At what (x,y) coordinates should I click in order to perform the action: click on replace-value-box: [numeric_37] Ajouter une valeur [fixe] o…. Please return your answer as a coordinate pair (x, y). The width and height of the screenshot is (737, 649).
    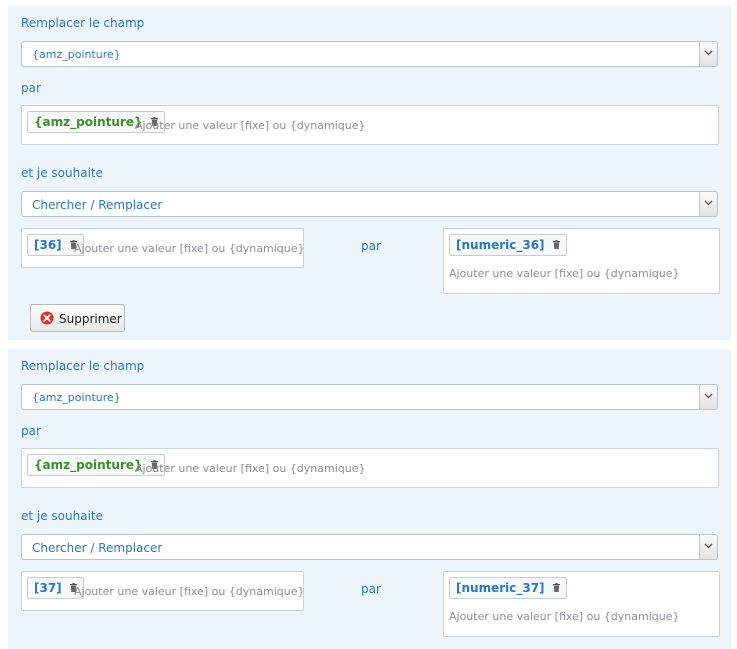
    Looking at the image, I should click on (581, 604).